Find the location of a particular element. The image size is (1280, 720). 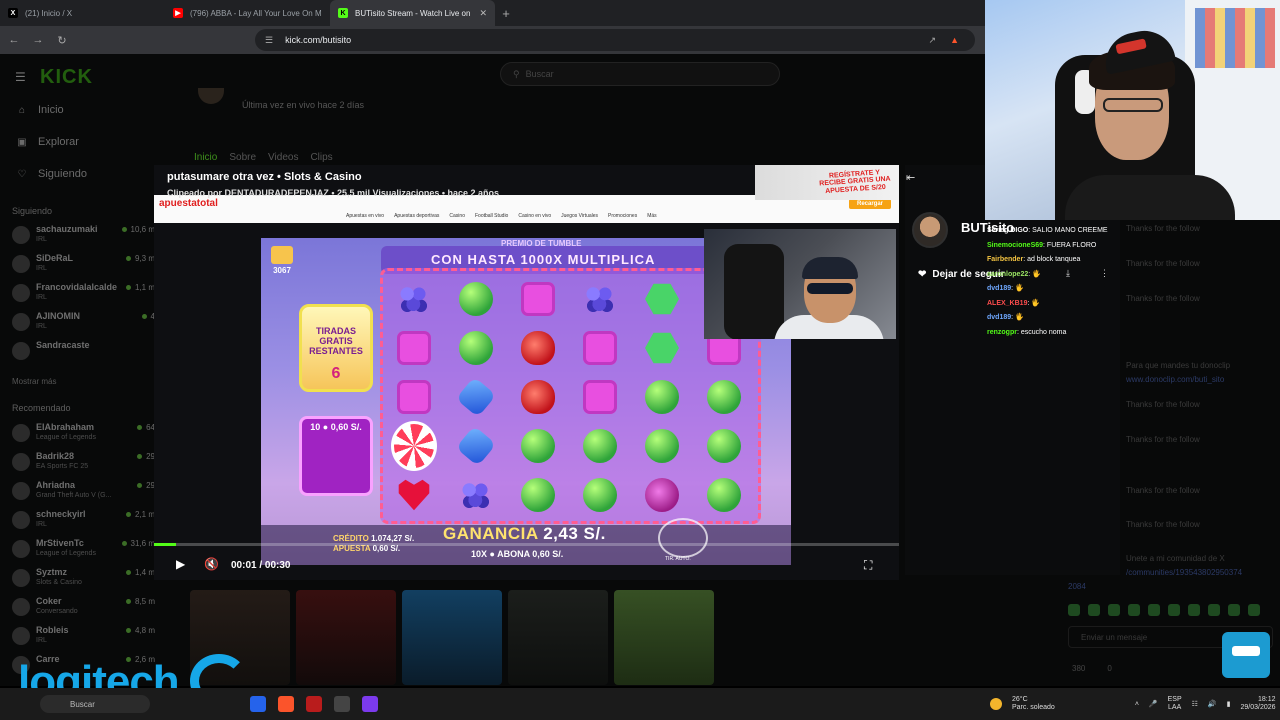

tab-x: X (21) Inicio / X is located at coordinates (82, 13).